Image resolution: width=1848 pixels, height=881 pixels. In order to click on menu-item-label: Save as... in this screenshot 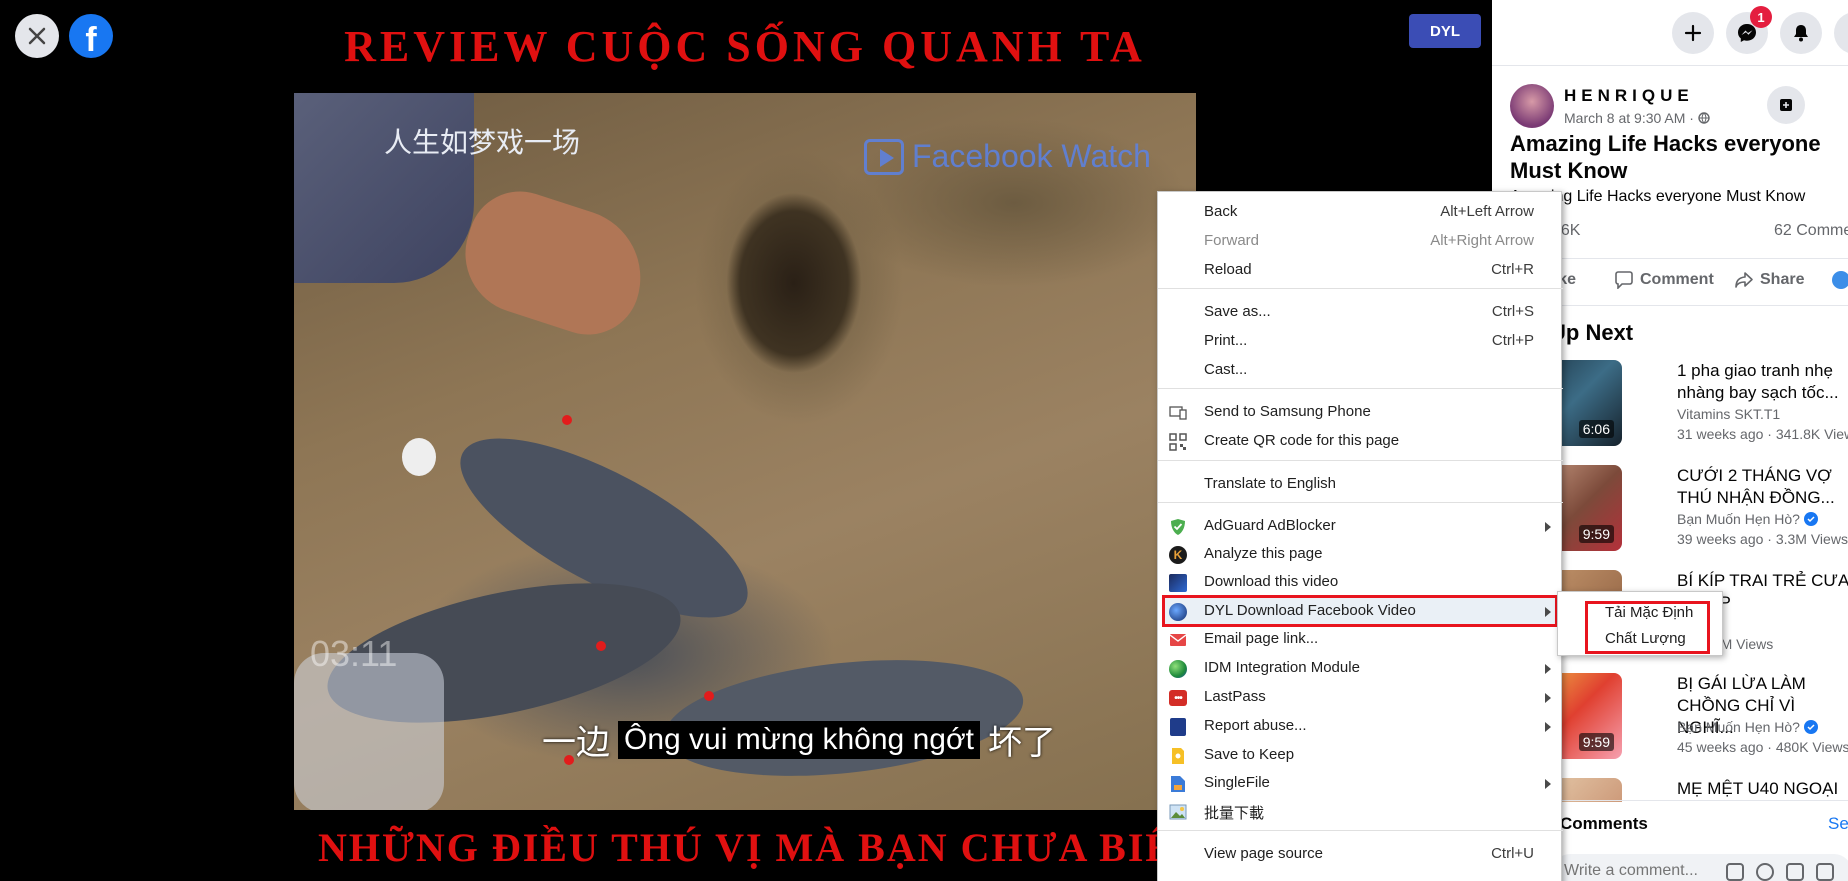, I will do `click(1237, 311)`.